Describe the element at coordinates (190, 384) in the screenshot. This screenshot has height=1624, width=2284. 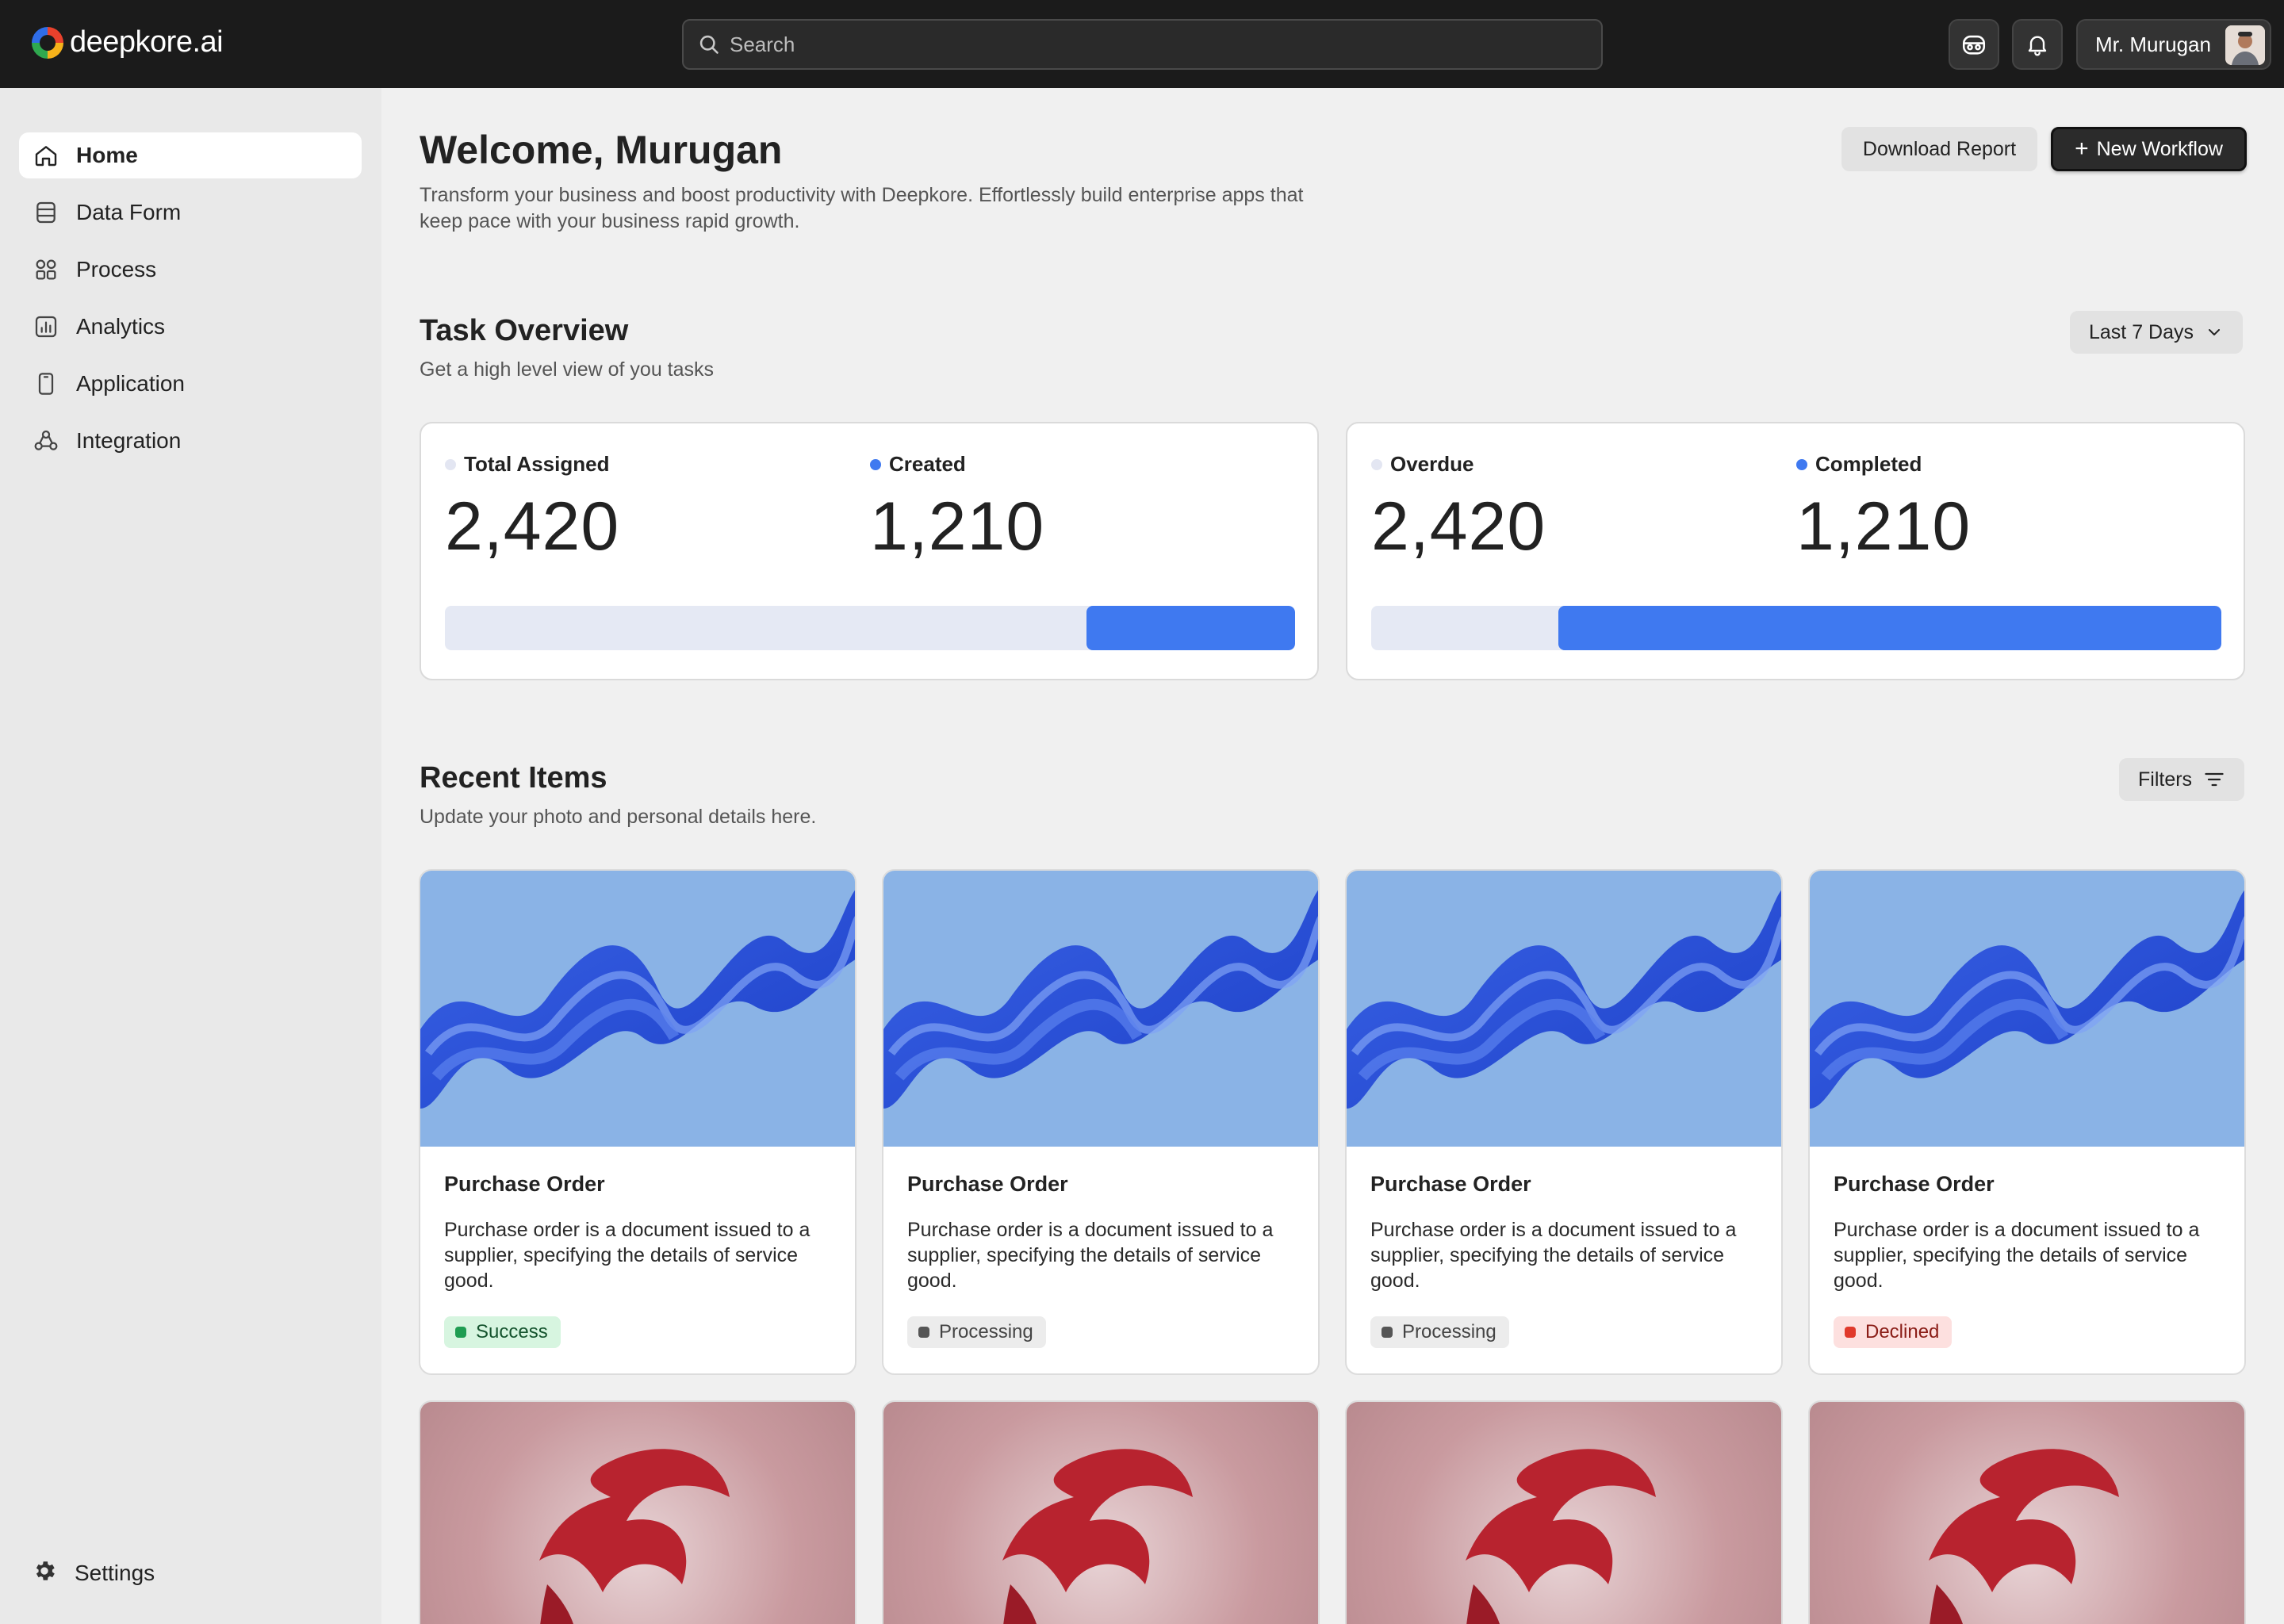
I see `sidebar-item-application: Application` at that location.